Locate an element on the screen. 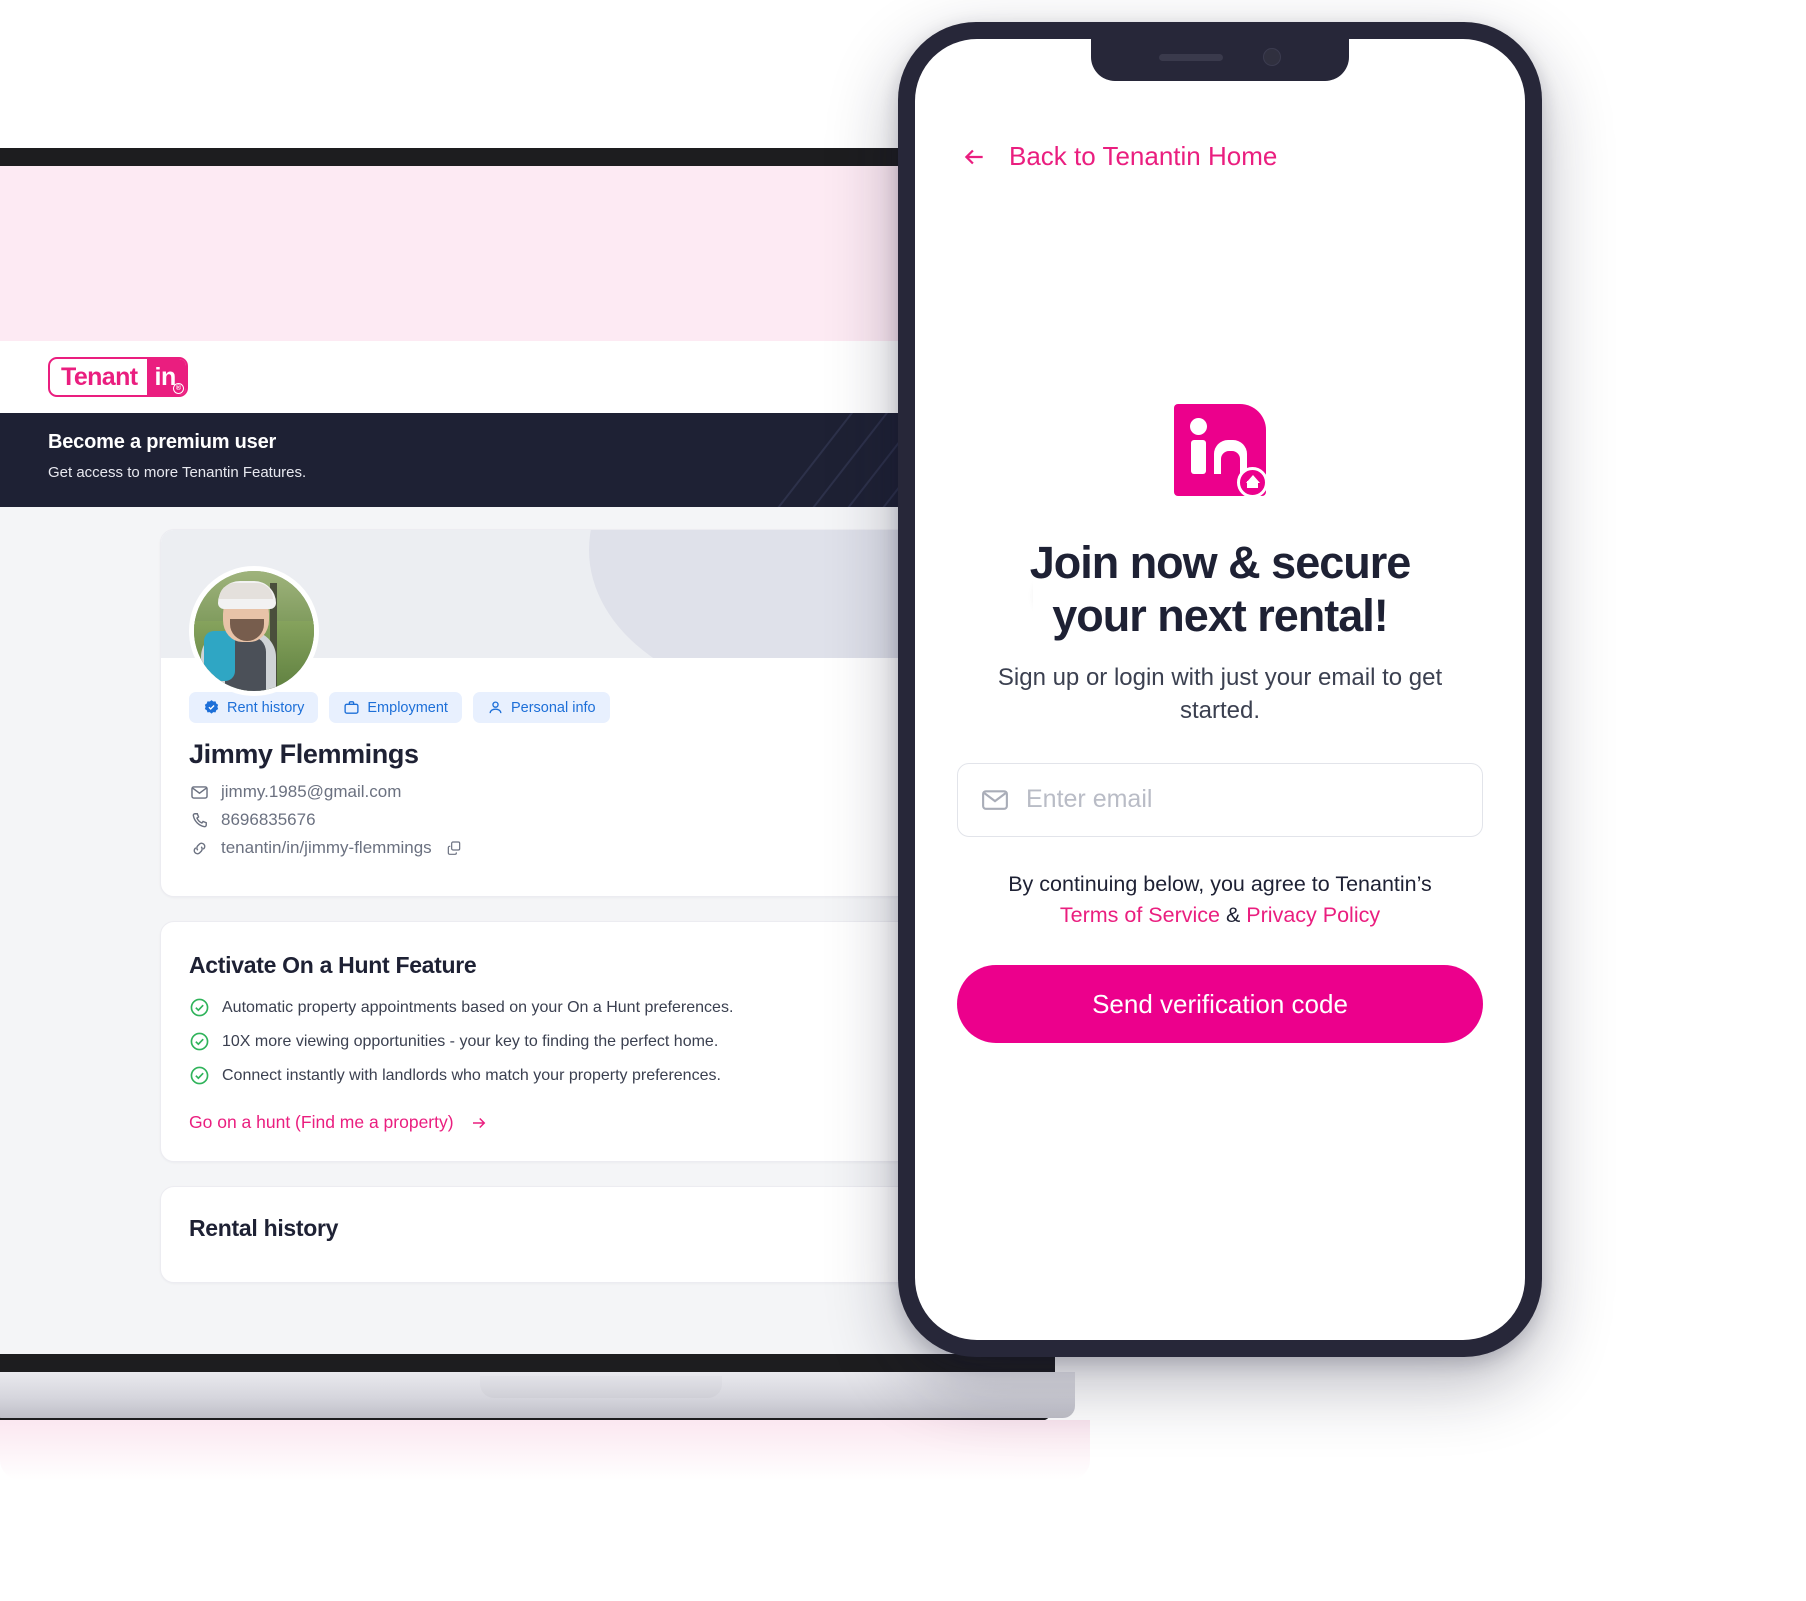  avatar is located at coordinates (254, 631).